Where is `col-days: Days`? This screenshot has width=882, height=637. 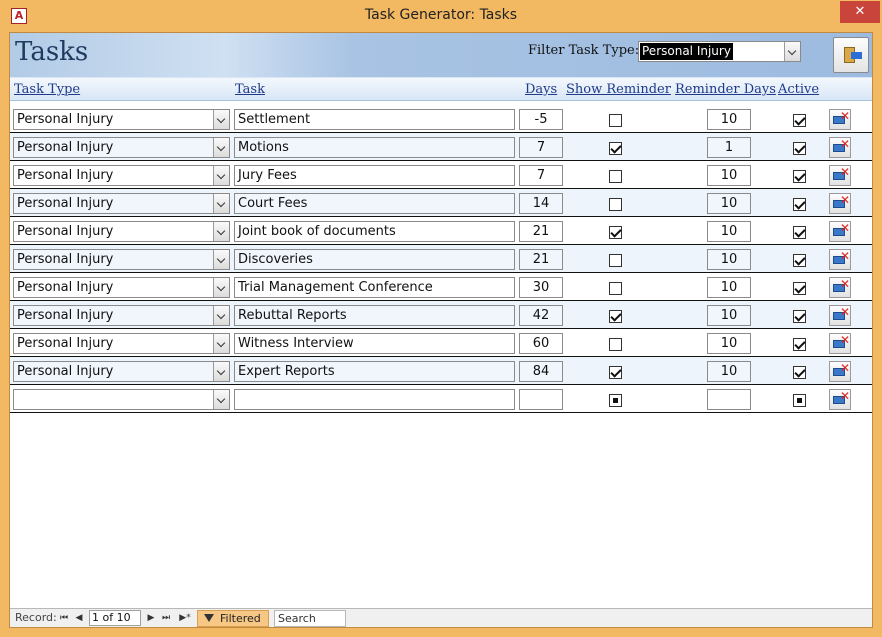
col-days: Days is located at coordinates (541, 89).